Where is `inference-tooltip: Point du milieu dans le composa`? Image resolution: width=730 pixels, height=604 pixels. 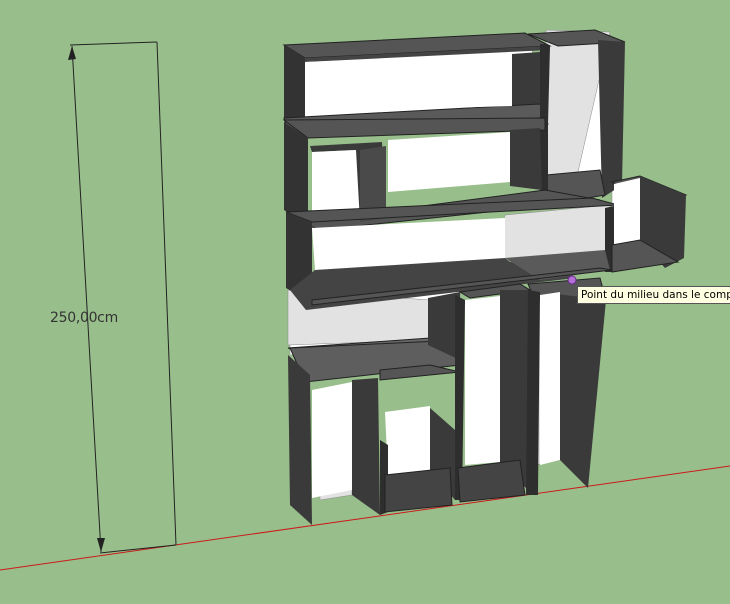 inference-tooltip: Point du milieu dans le composa is located at coordinates (653, 295).